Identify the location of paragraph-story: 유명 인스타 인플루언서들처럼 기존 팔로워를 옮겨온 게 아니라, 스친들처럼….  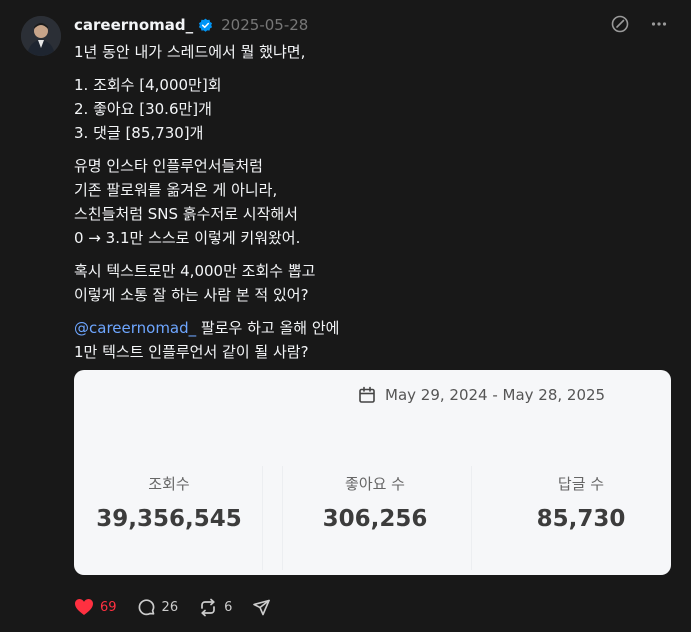
(369, 202).